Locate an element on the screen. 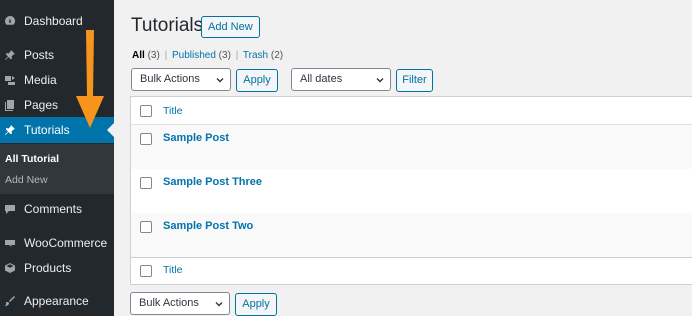  filter-published-count: (3) is located at coordinates (224, 55).